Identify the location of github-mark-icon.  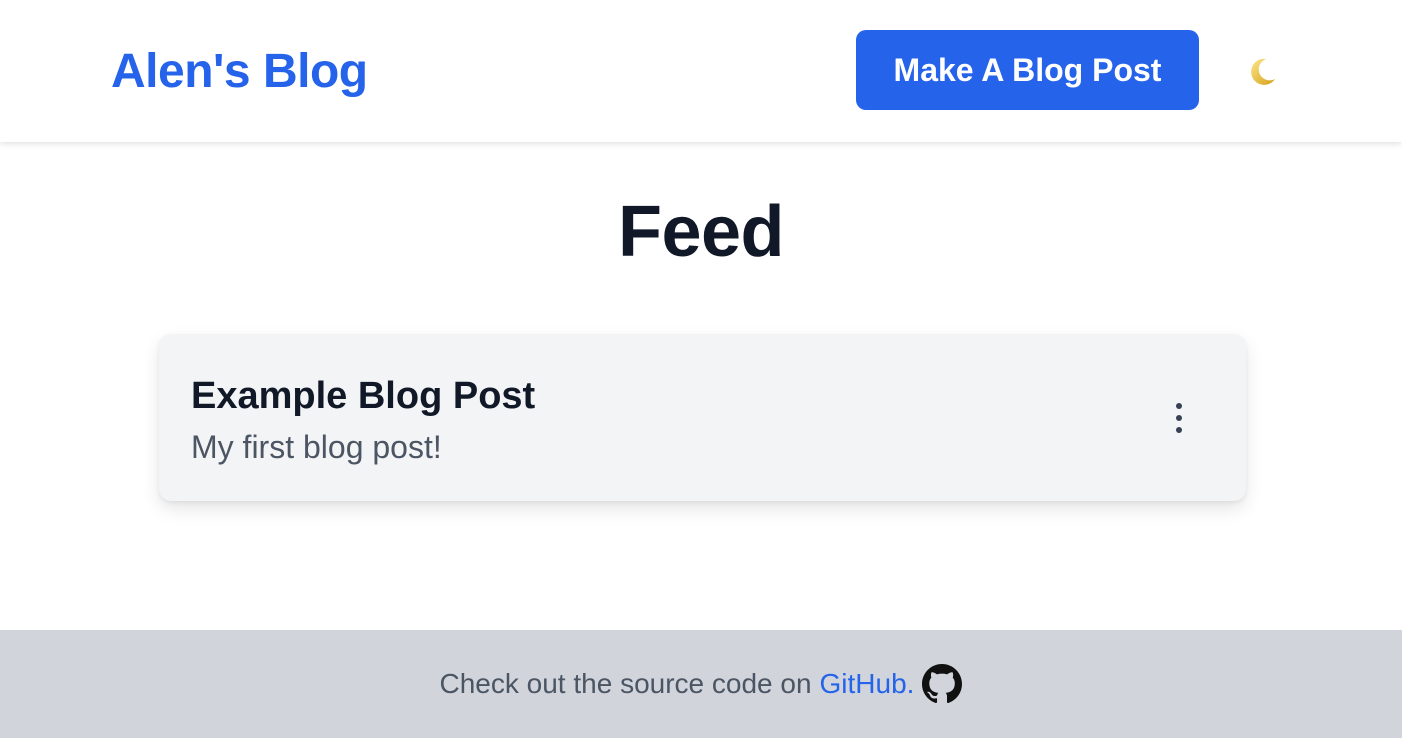
(942, 684).